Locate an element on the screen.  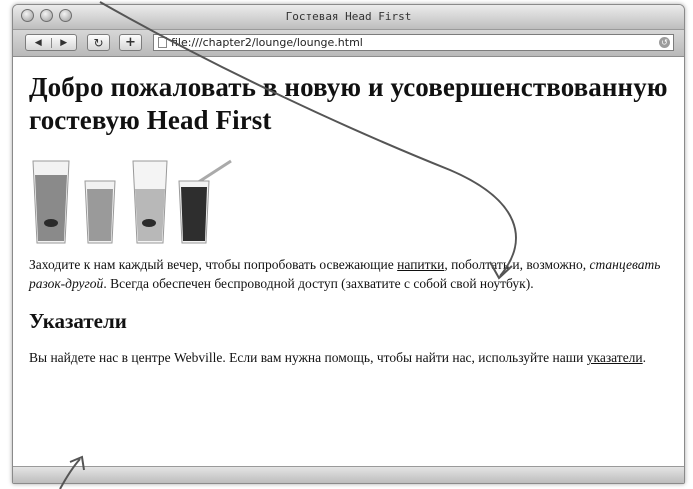
window-title: Гостевая Head First is located at coordinates (348, 16).